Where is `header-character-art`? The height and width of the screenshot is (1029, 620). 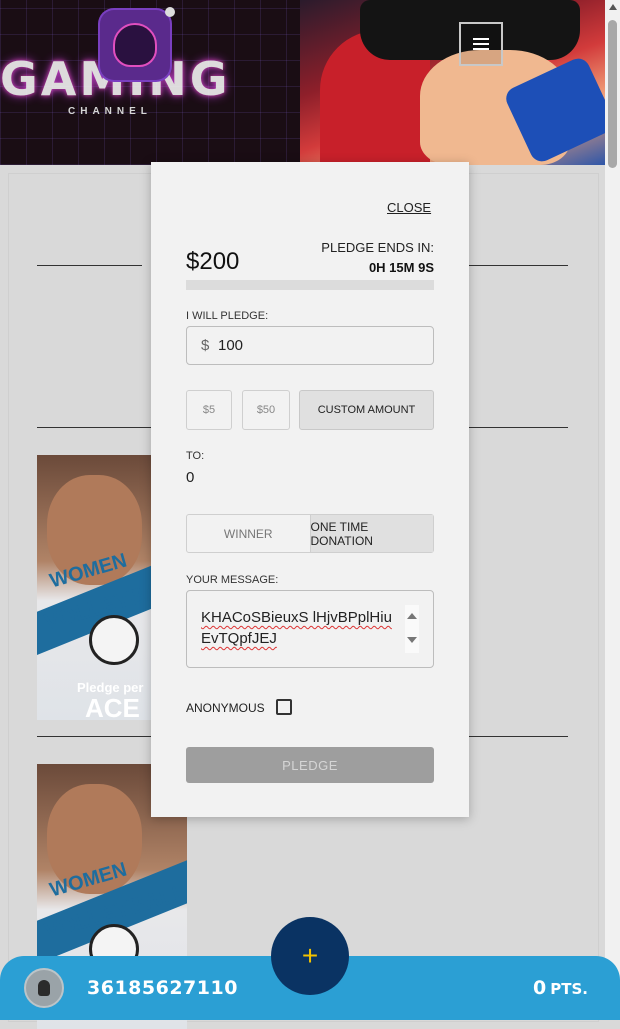
header-character-art is located at coordinates (452, 82).